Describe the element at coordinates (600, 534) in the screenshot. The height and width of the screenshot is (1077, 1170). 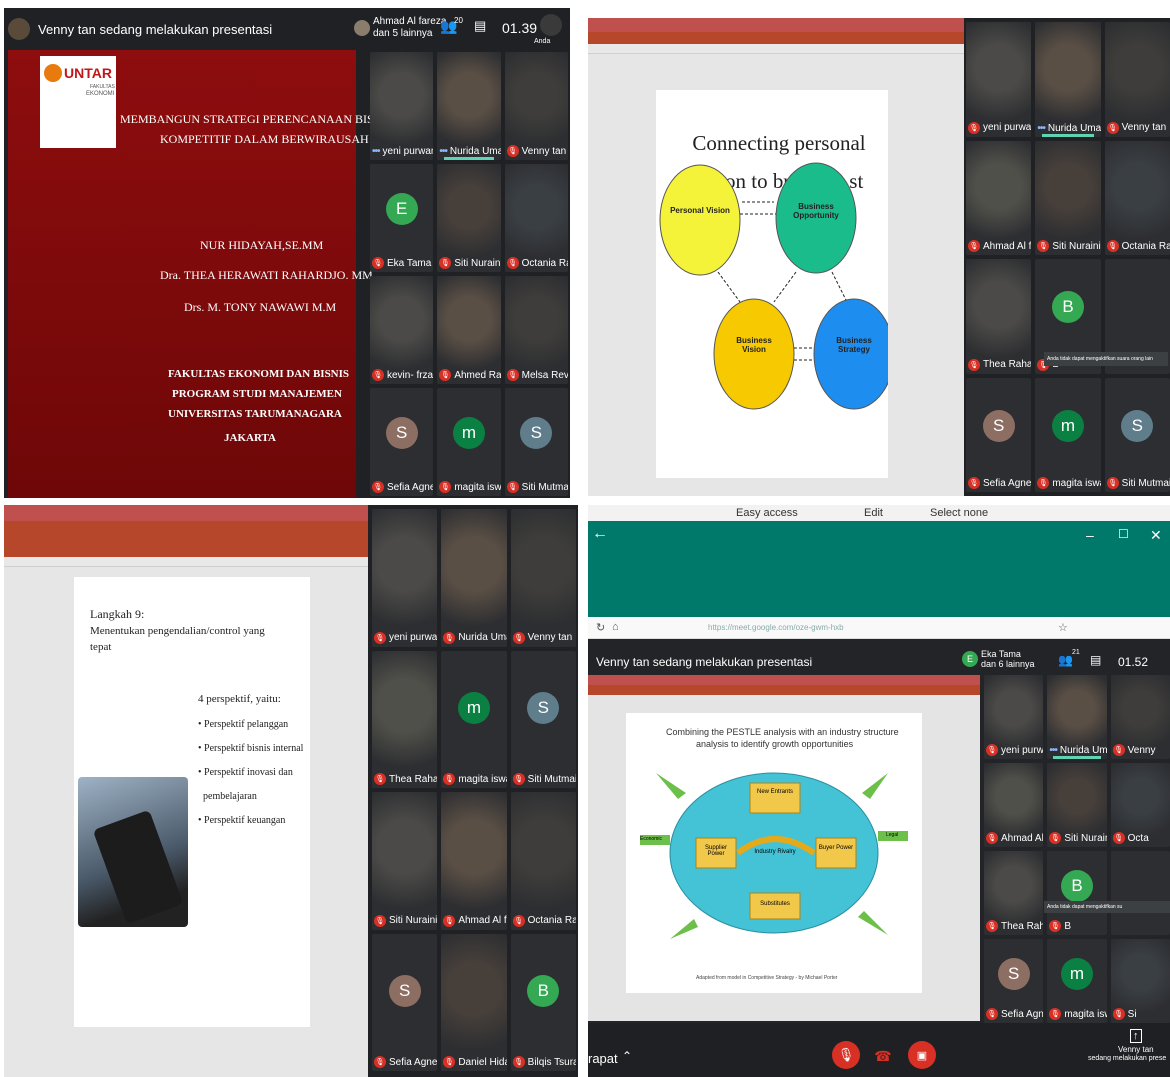
I see `back-arrow-icon: ←` at that location.